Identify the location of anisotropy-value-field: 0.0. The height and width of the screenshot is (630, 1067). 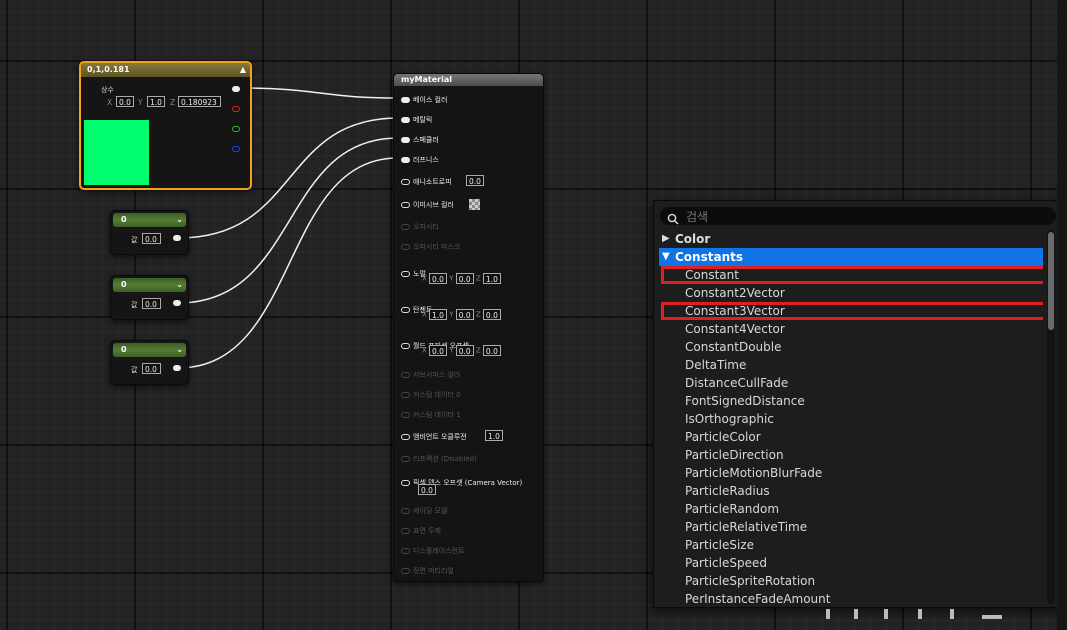
(475, 180).